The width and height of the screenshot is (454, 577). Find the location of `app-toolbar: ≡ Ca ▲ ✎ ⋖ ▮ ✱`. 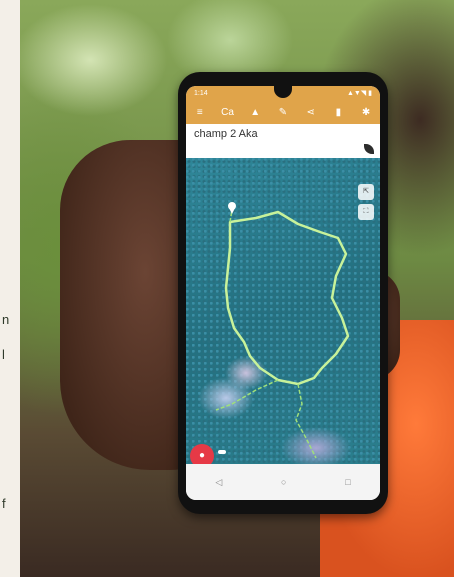

app-toolbar: ≡ Ca ▲ ✎ ⋖ ▮ ✱ is located at coordinates (283, 112).